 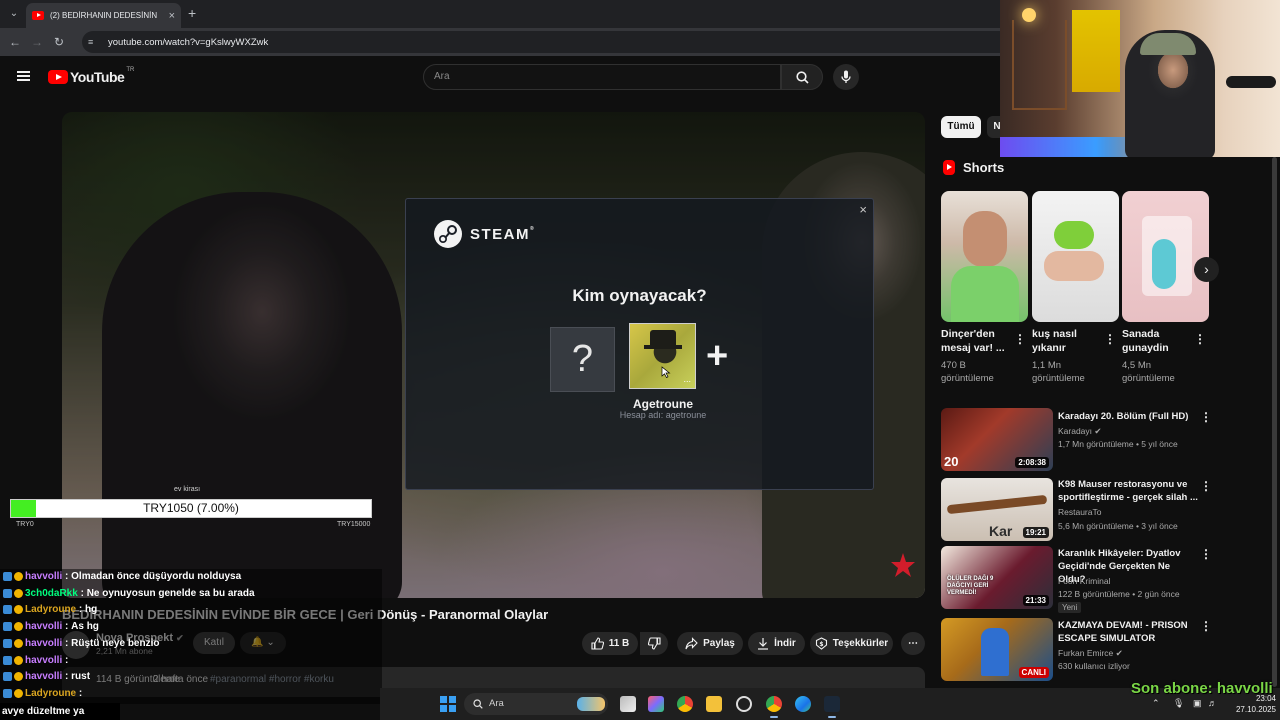 I want to click on goal-label: ev kirası, so click(x=187, y=489).